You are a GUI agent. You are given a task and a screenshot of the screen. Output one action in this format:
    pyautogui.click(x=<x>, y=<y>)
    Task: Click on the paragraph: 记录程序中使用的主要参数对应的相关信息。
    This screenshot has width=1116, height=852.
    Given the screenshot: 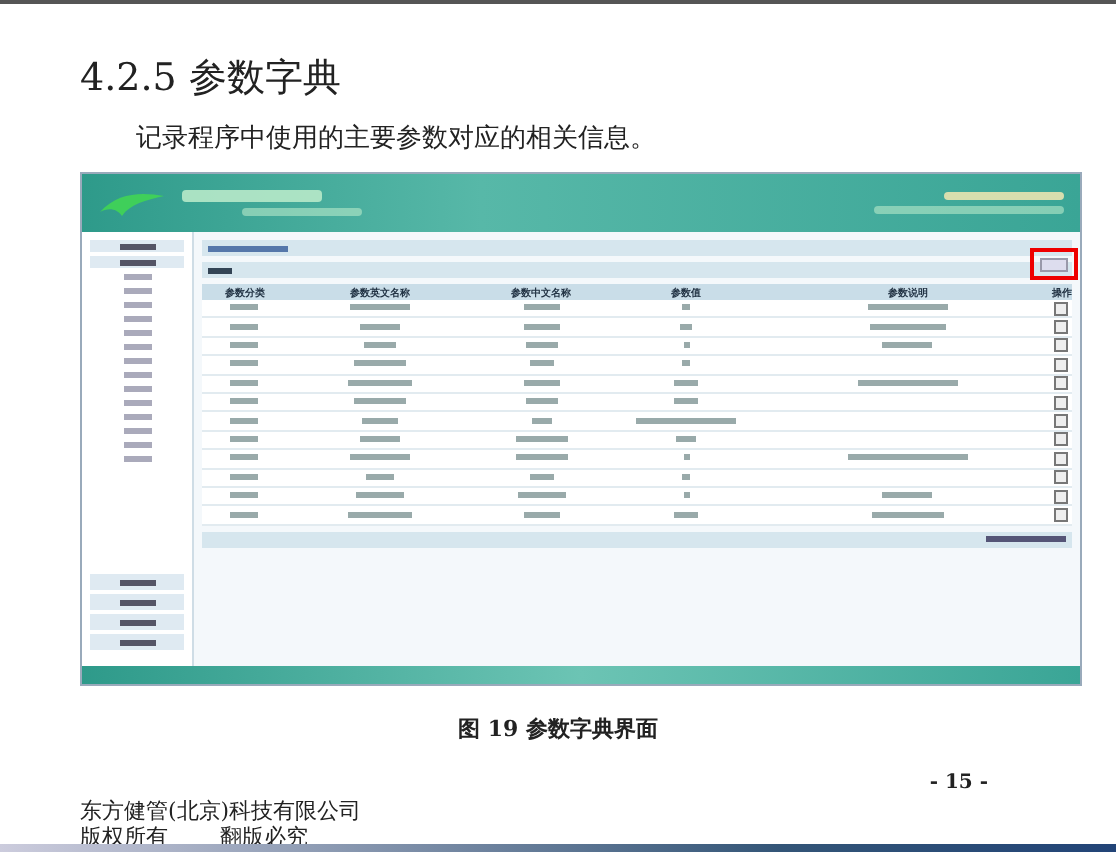 What is the action you would take?
    pyautogui.click(x=397, y=140)
    